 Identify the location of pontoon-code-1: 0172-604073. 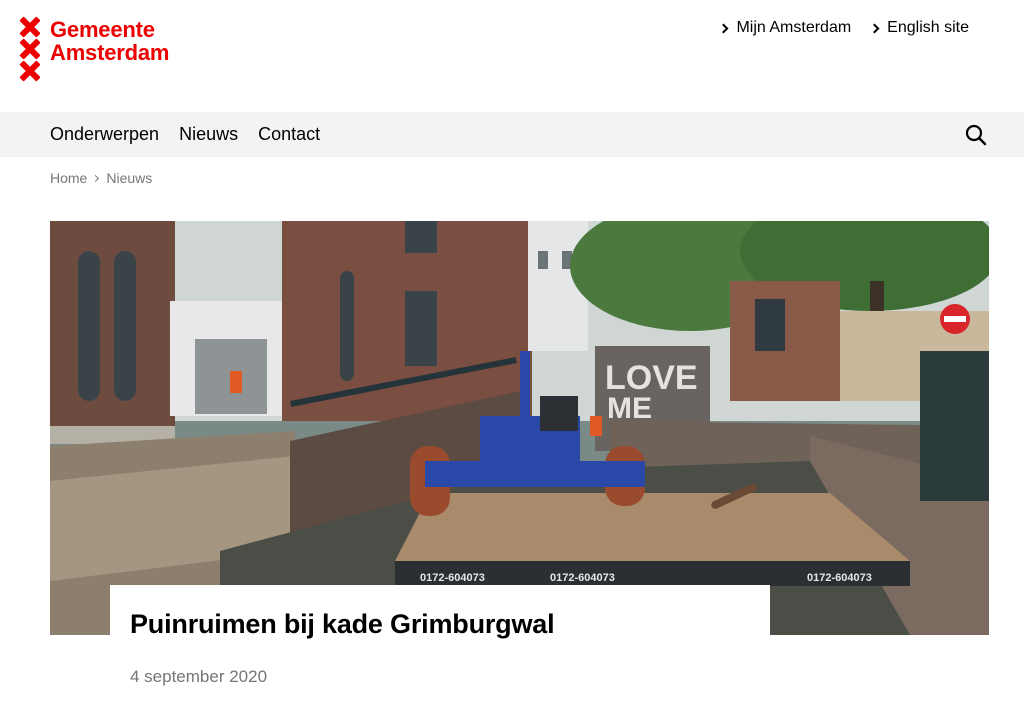
(452, 578).